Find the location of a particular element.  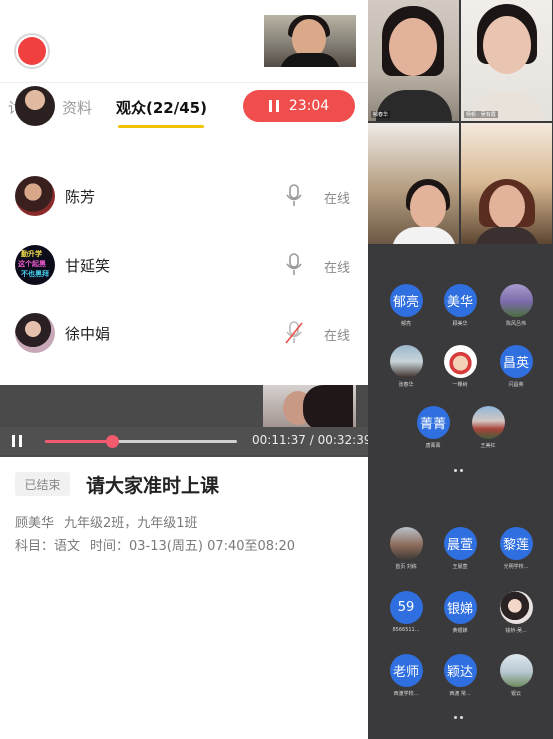

avatar: 郁亮 is located at coordinates (406, 300).